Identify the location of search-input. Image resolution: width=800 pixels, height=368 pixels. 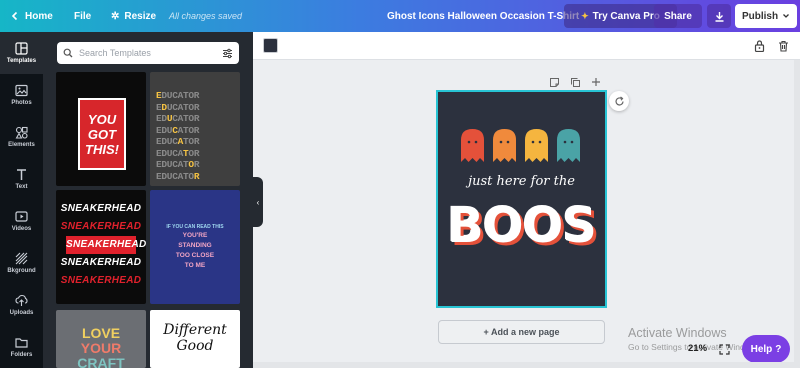
(147, 53).